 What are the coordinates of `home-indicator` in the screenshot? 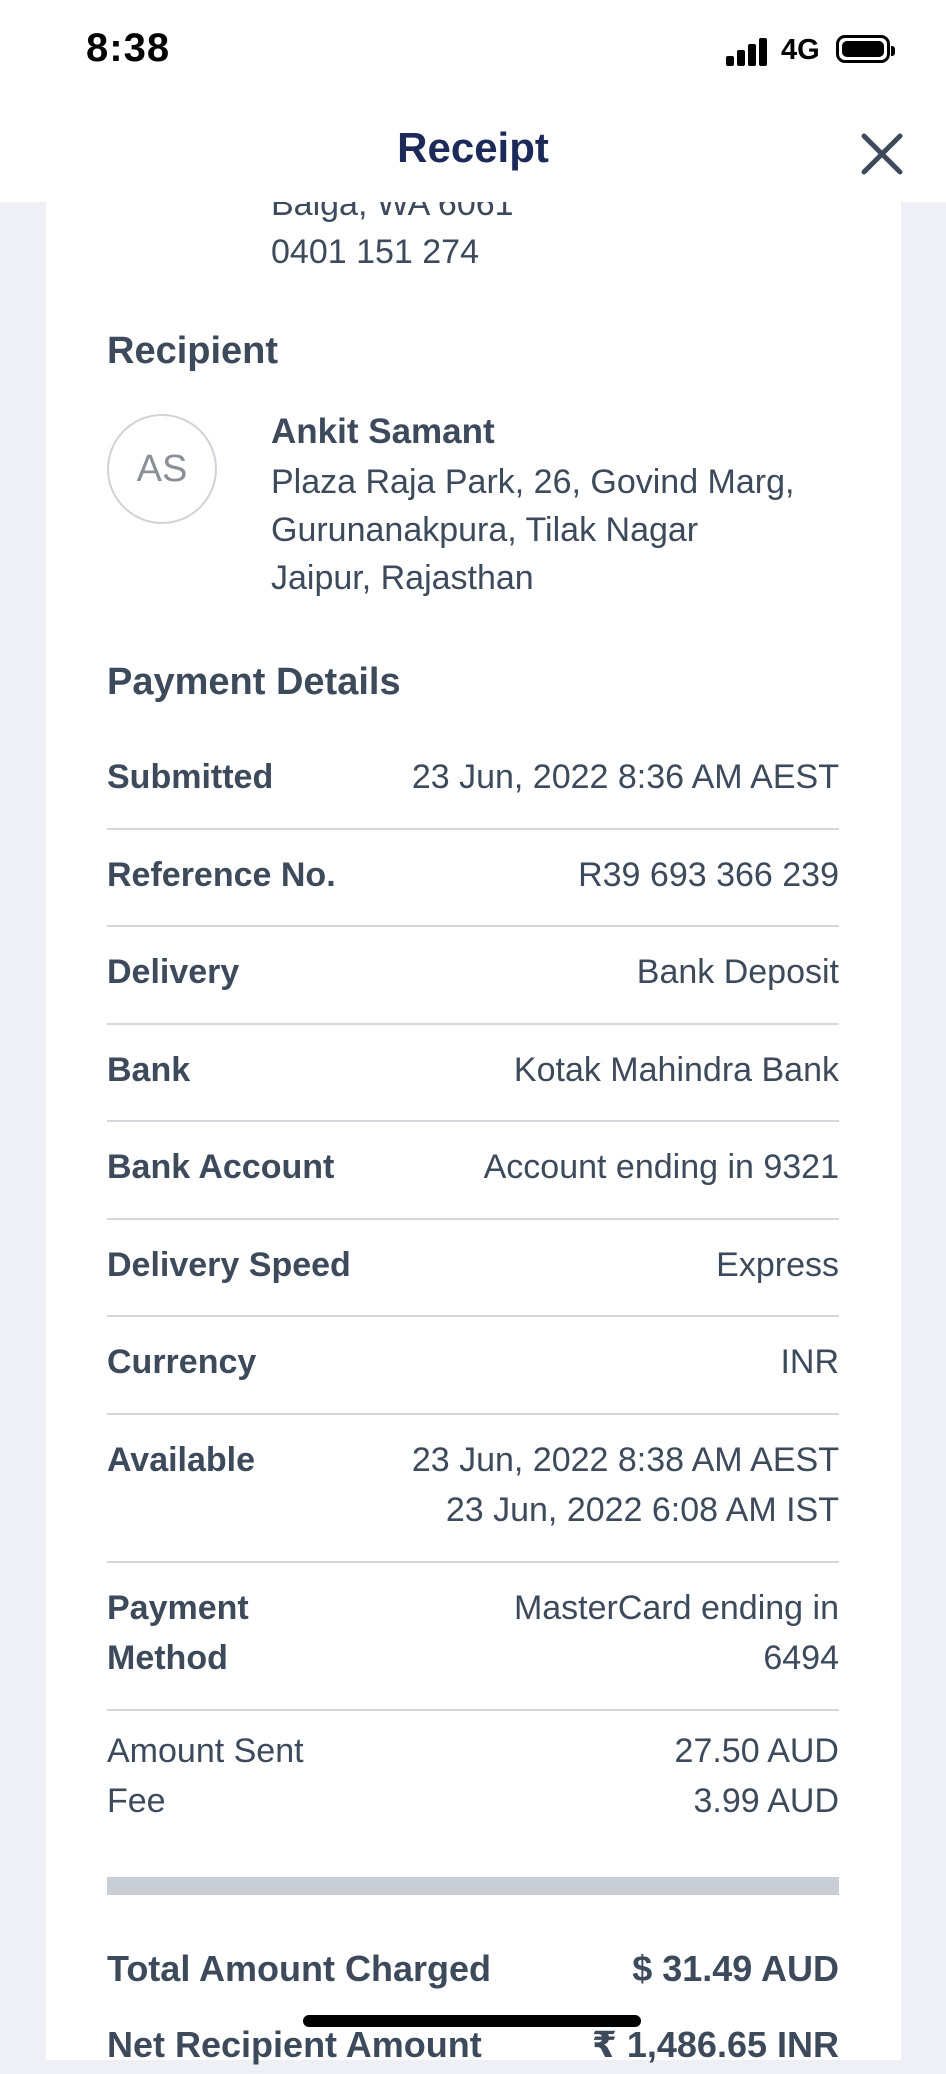 It's located at (472, 2021).